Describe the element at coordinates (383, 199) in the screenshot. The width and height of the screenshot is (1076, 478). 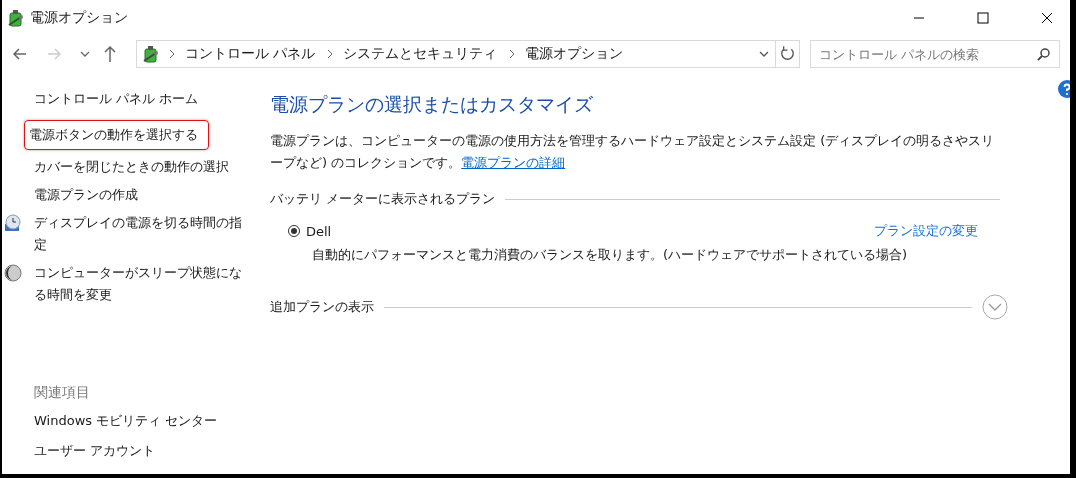
I see `section-heading: バッテリ メーターに表示されるプラン` at that location.